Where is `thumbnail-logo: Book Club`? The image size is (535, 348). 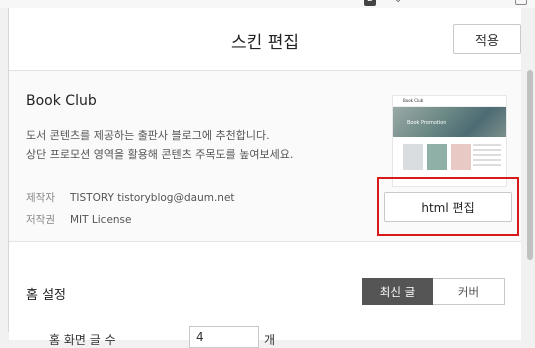
thumbnail-logo: Book Club is located at coordinates (413, 100).